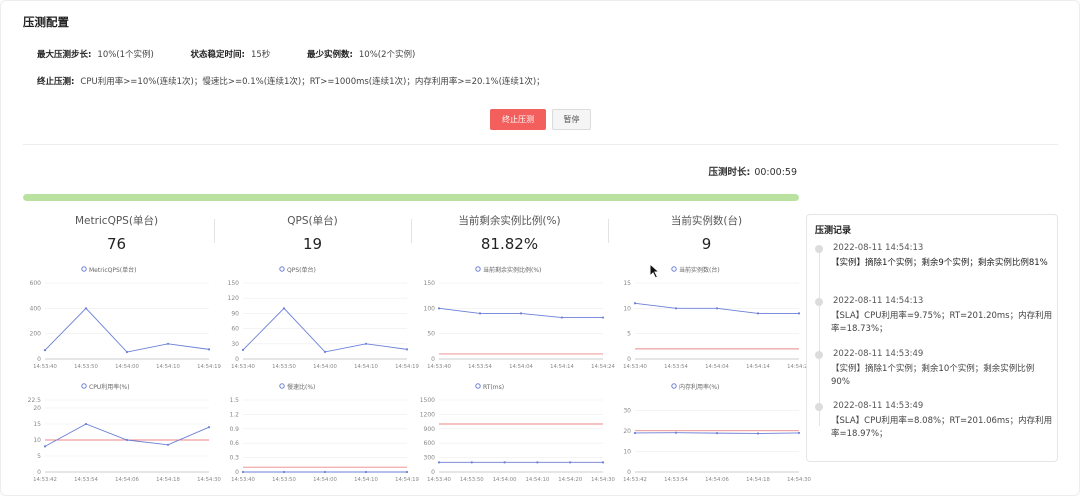 Image resolution: width=1080 pixels, height=496 pixels. Describe the element at coordinates (493, 387) in the screenshot. I see `legend-label: RT(ms)` at that location.